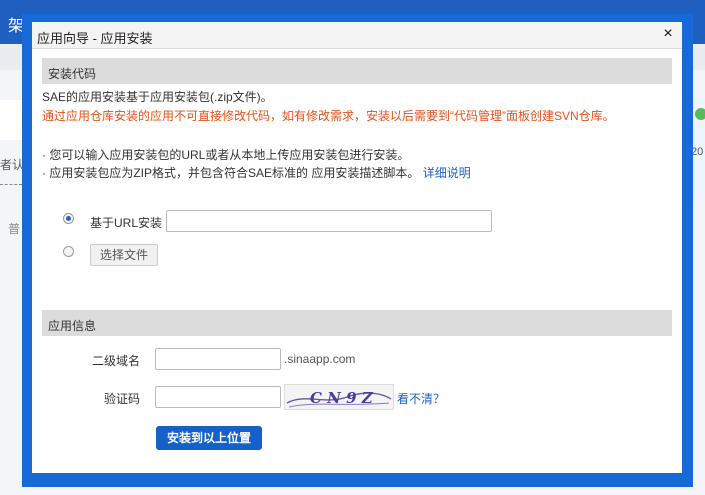 The image size is (705, 495). I want to click on background-divider, so click(11, 184).